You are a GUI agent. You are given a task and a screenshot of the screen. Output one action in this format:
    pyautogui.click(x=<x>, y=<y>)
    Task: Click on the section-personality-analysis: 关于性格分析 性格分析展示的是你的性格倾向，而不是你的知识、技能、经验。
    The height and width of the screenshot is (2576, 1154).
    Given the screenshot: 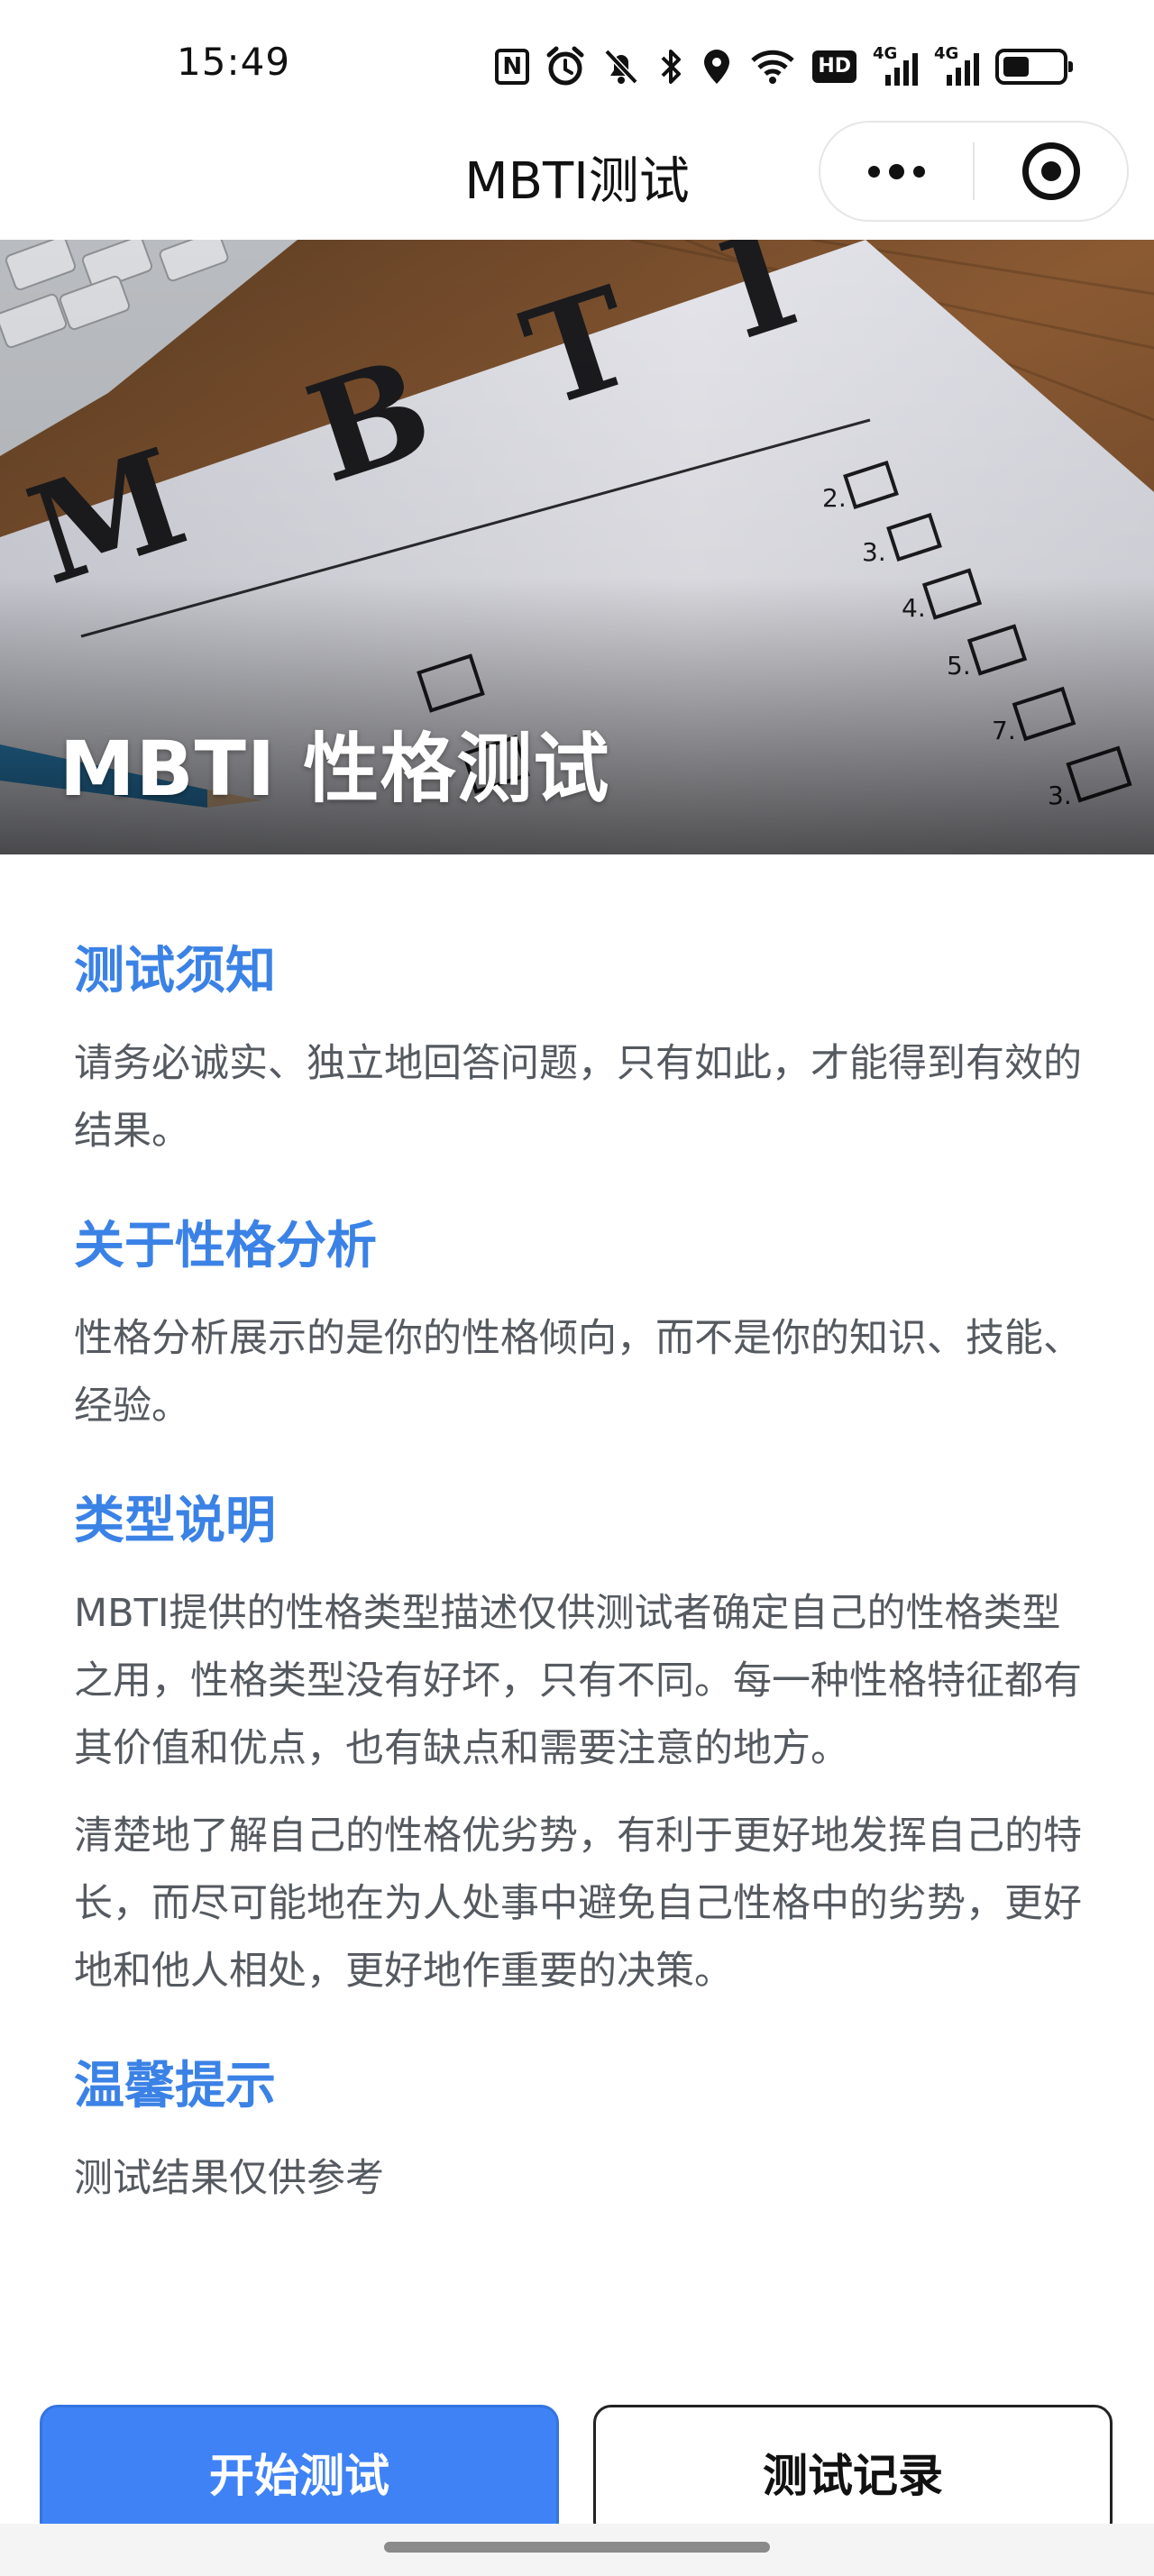 What is the action you would take?
    pyautogui.click(x=579, y=1322)
    